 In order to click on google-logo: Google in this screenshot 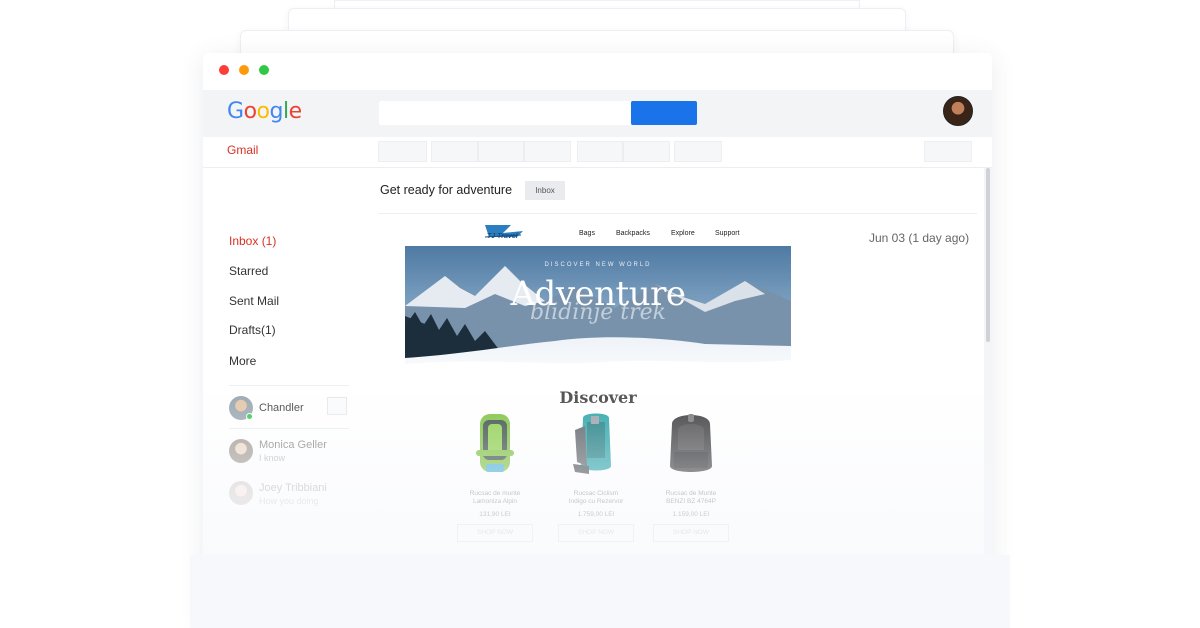, I will do `click(264, 111)`.